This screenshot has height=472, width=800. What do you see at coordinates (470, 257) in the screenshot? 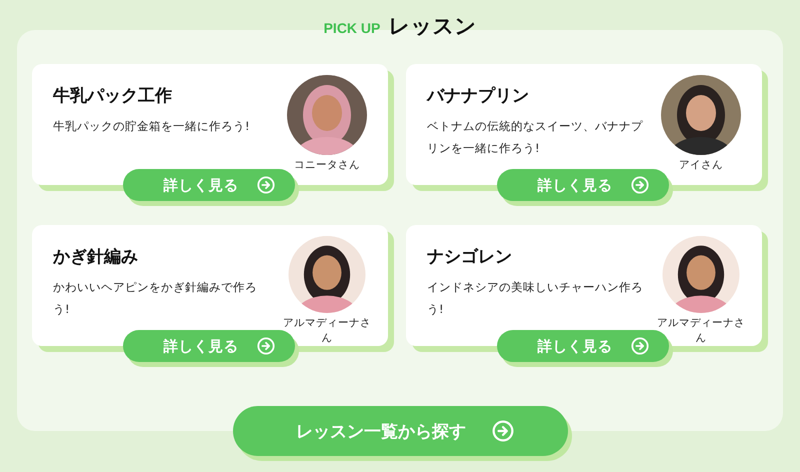
I see `lesson-title: ナシゴレン` at bounding box center [470, 257].